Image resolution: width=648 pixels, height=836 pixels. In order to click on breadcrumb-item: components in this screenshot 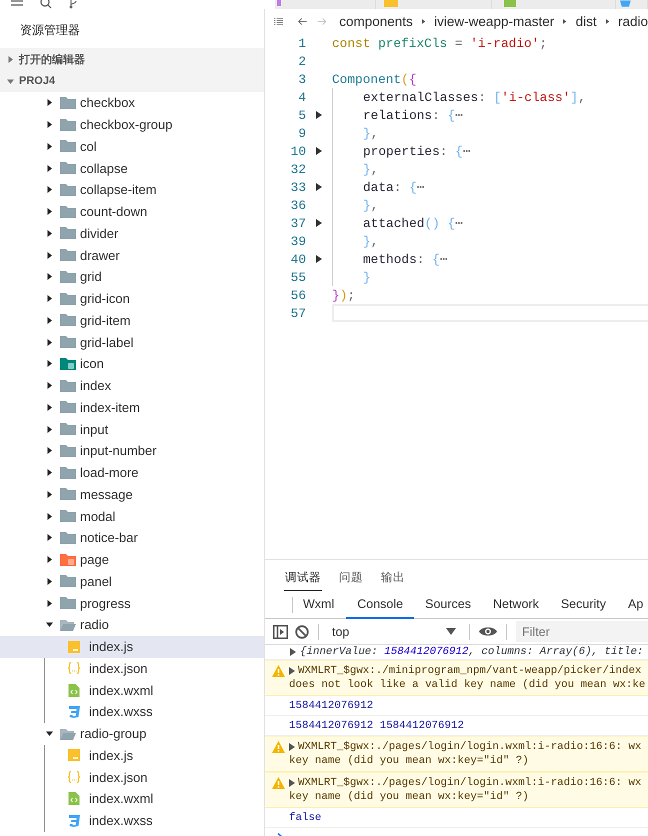, I will do `click(376, 21)`.